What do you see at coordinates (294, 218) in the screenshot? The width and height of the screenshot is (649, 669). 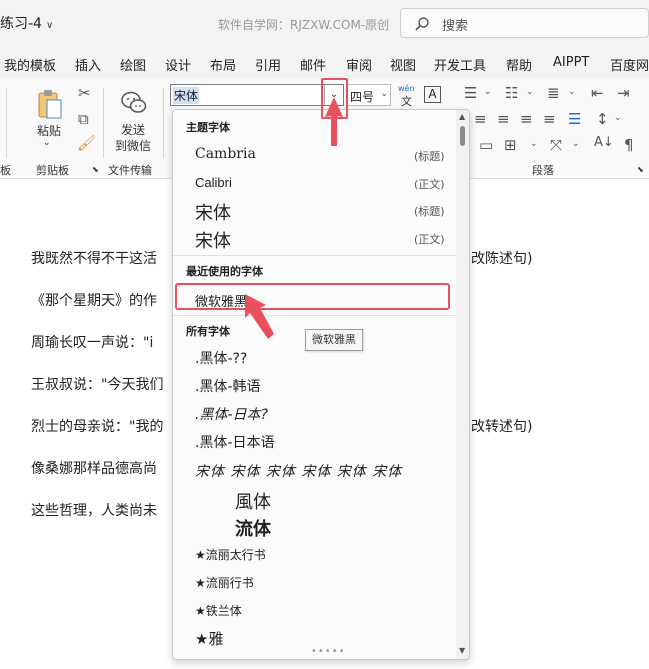 I see `annotation-arrows` at bounding box center [294, 218].